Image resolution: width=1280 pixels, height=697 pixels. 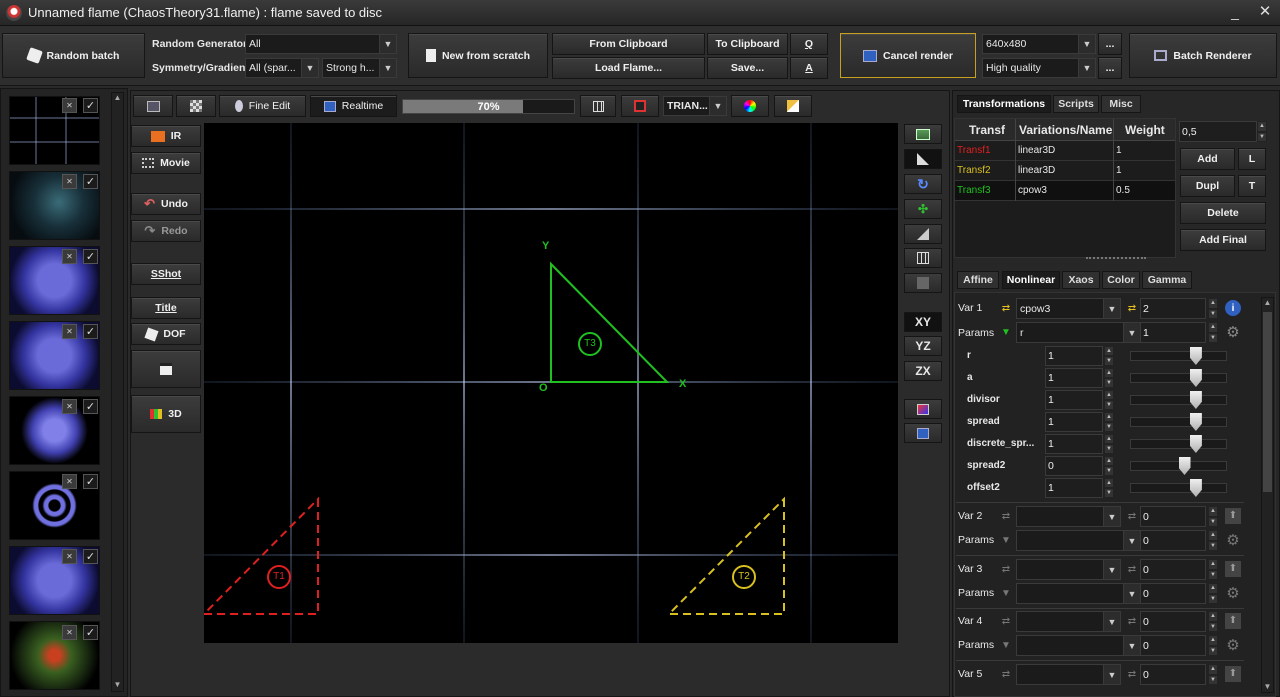 What do you see at coordinates (166, 369) in the screenshot?
I see `video-button` at bounding box center [166, 369].